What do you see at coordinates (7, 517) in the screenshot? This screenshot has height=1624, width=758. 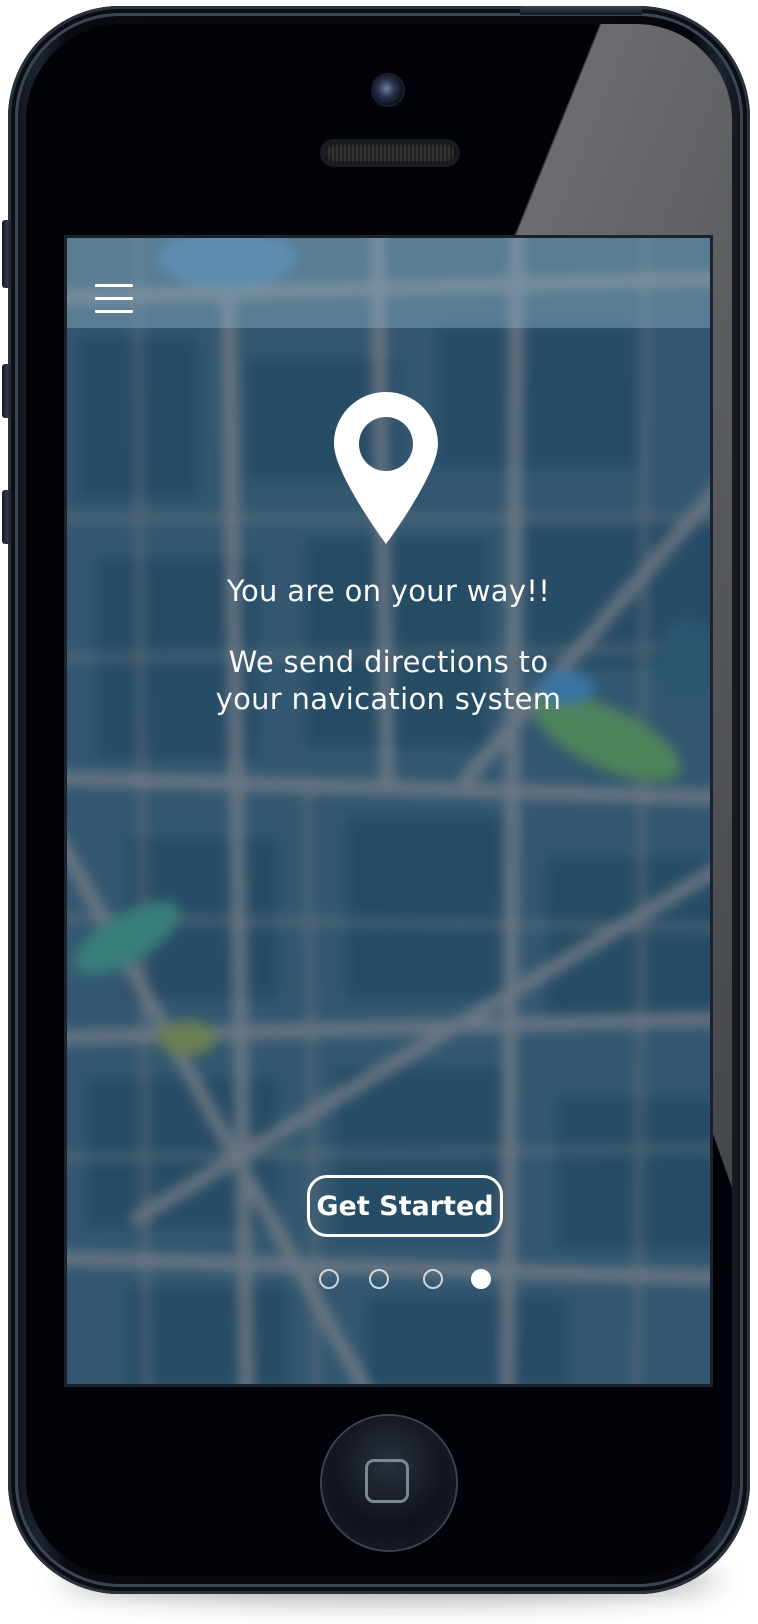 I see `volume-down-button` at bounding box center [7, 517].